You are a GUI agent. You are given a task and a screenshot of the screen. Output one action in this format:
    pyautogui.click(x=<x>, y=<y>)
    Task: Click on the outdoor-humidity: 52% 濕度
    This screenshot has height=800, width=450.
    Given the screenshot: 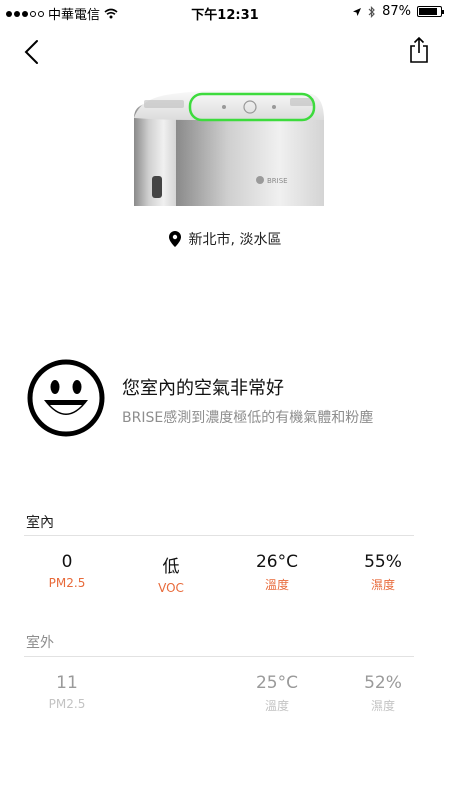 What is the action you would take?
    pyautogui.click(x=383, y=693)
    